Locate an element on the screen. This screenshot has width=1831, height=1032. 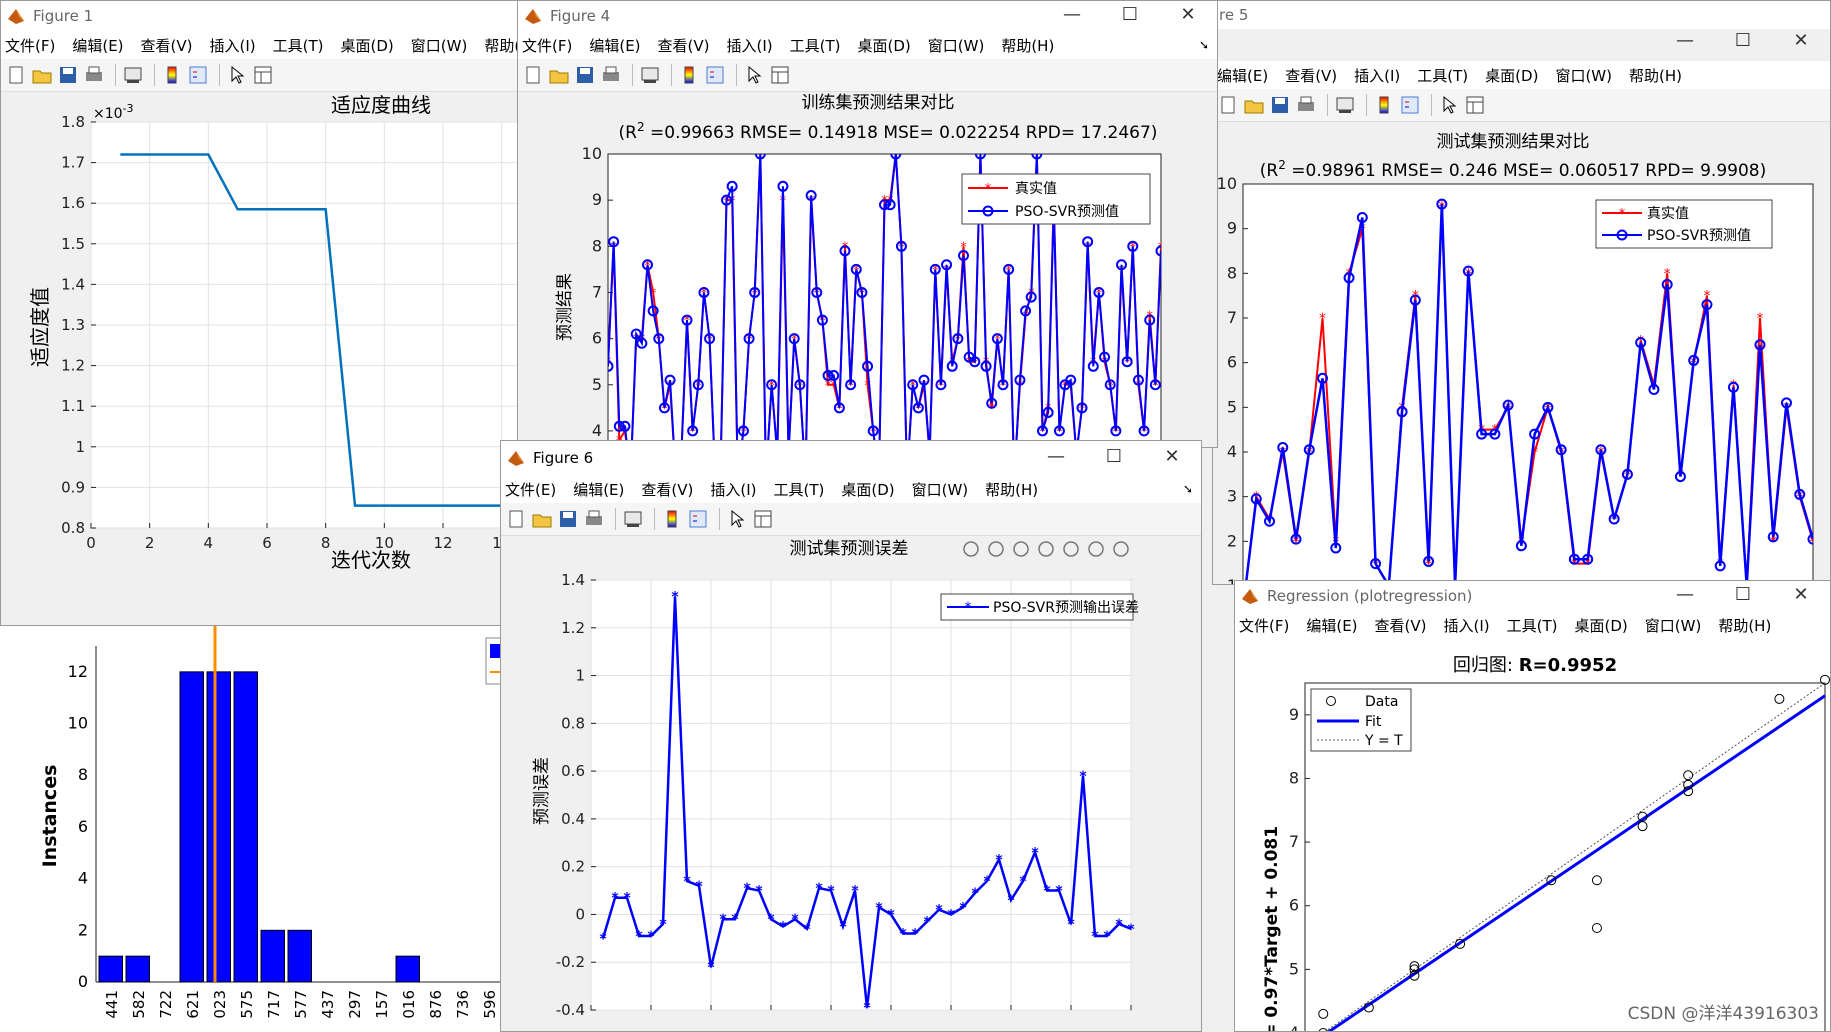
menu-item: 文件(E) is located at coordinates (530, 489).